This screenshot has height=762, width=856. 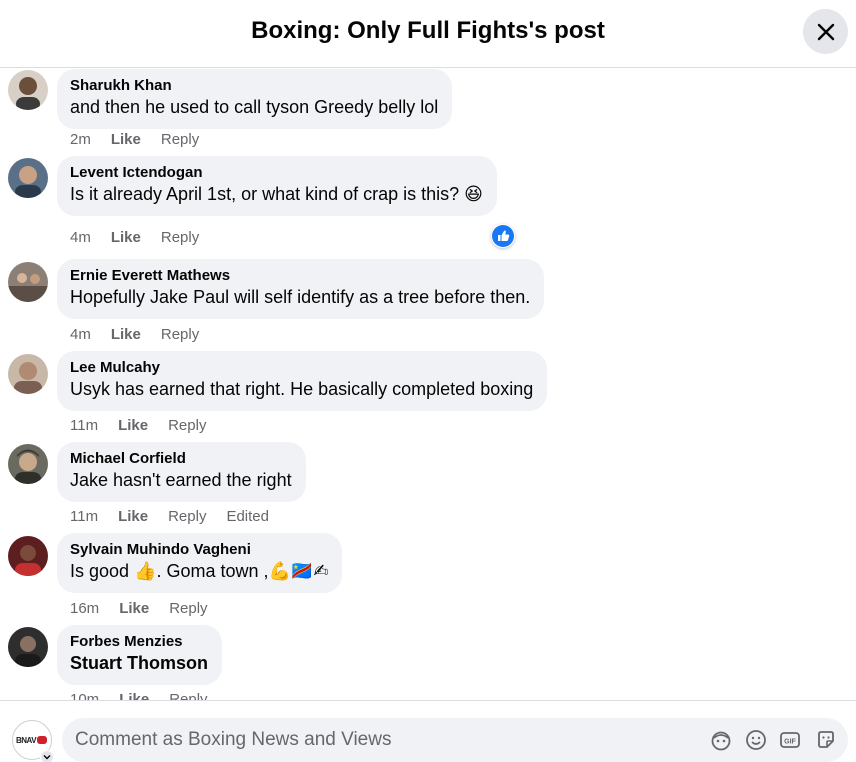 I want to click on like-reaction-icon, so click(x=503, y=236).